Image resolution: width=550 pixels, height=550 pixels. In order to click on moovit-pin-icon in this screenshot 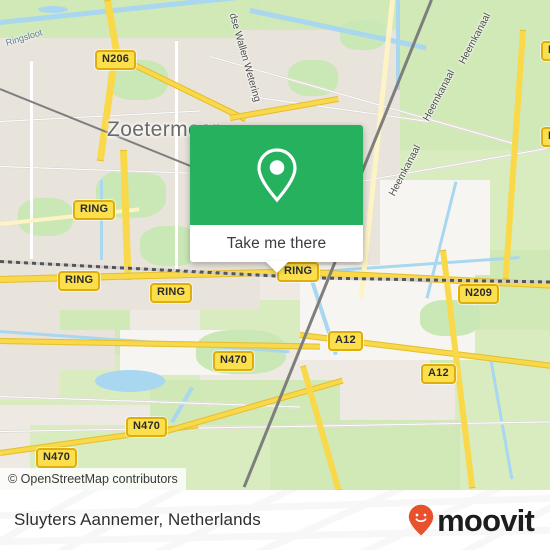, I will do `click(421, 520)`.